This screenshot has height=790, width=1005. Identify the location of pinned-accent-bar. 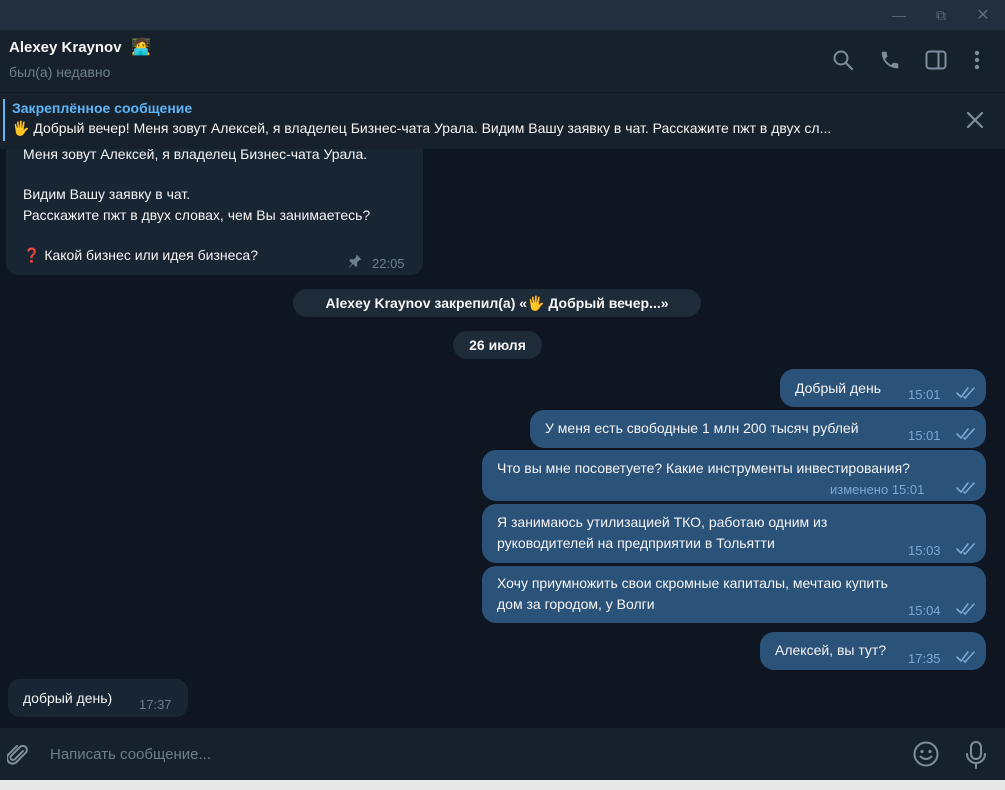
(4, 120).